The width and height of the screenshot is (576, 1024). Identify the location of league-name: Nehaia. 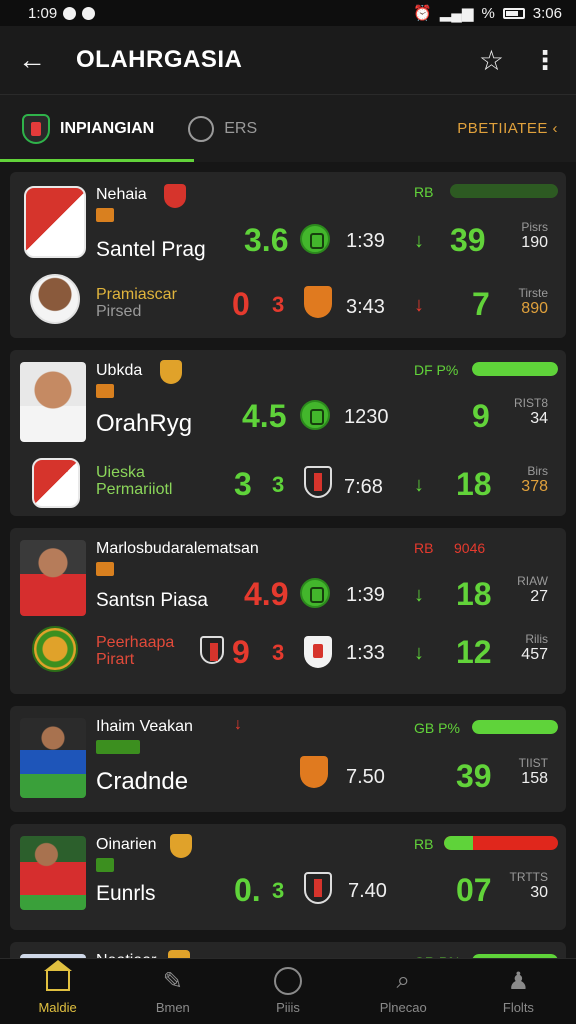
(121, 194).